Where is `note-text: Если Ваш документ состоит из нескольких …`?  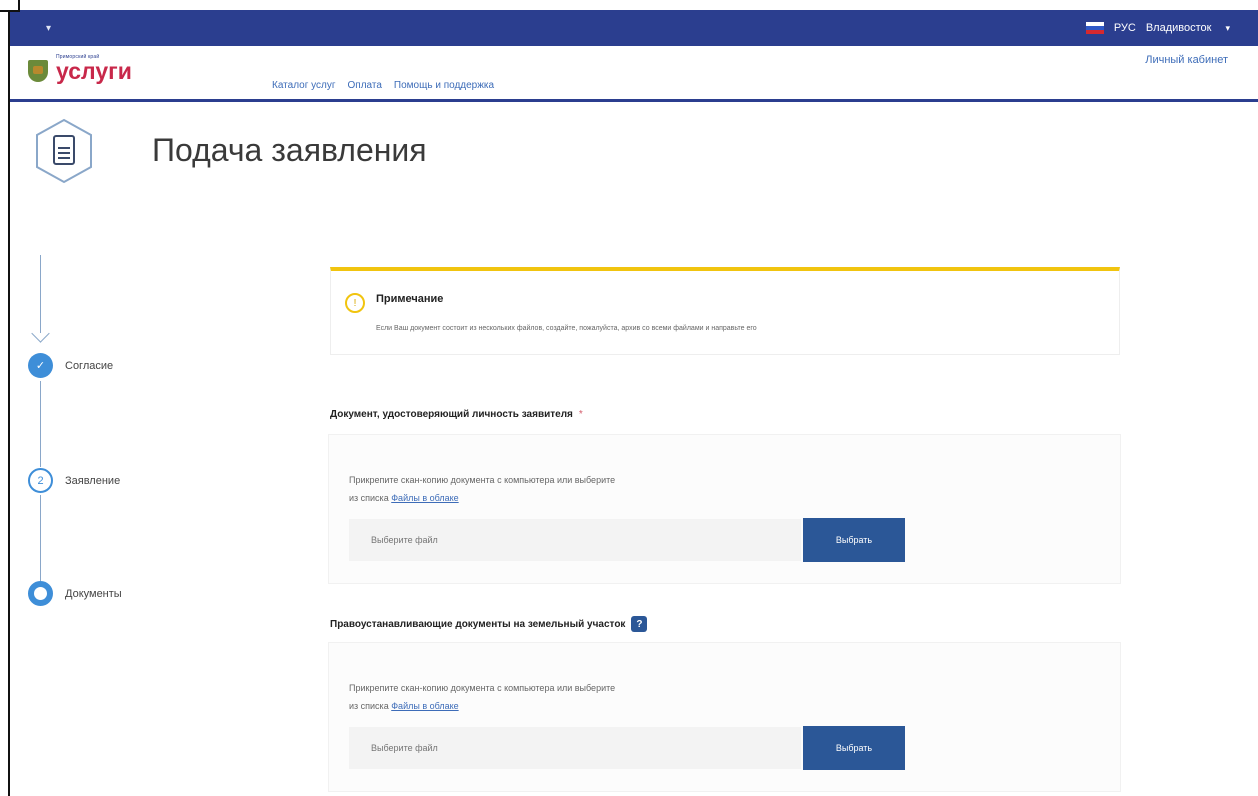
note-text: Если Ваш документ состоит из нескольких … is located at coordinates (566, 328).